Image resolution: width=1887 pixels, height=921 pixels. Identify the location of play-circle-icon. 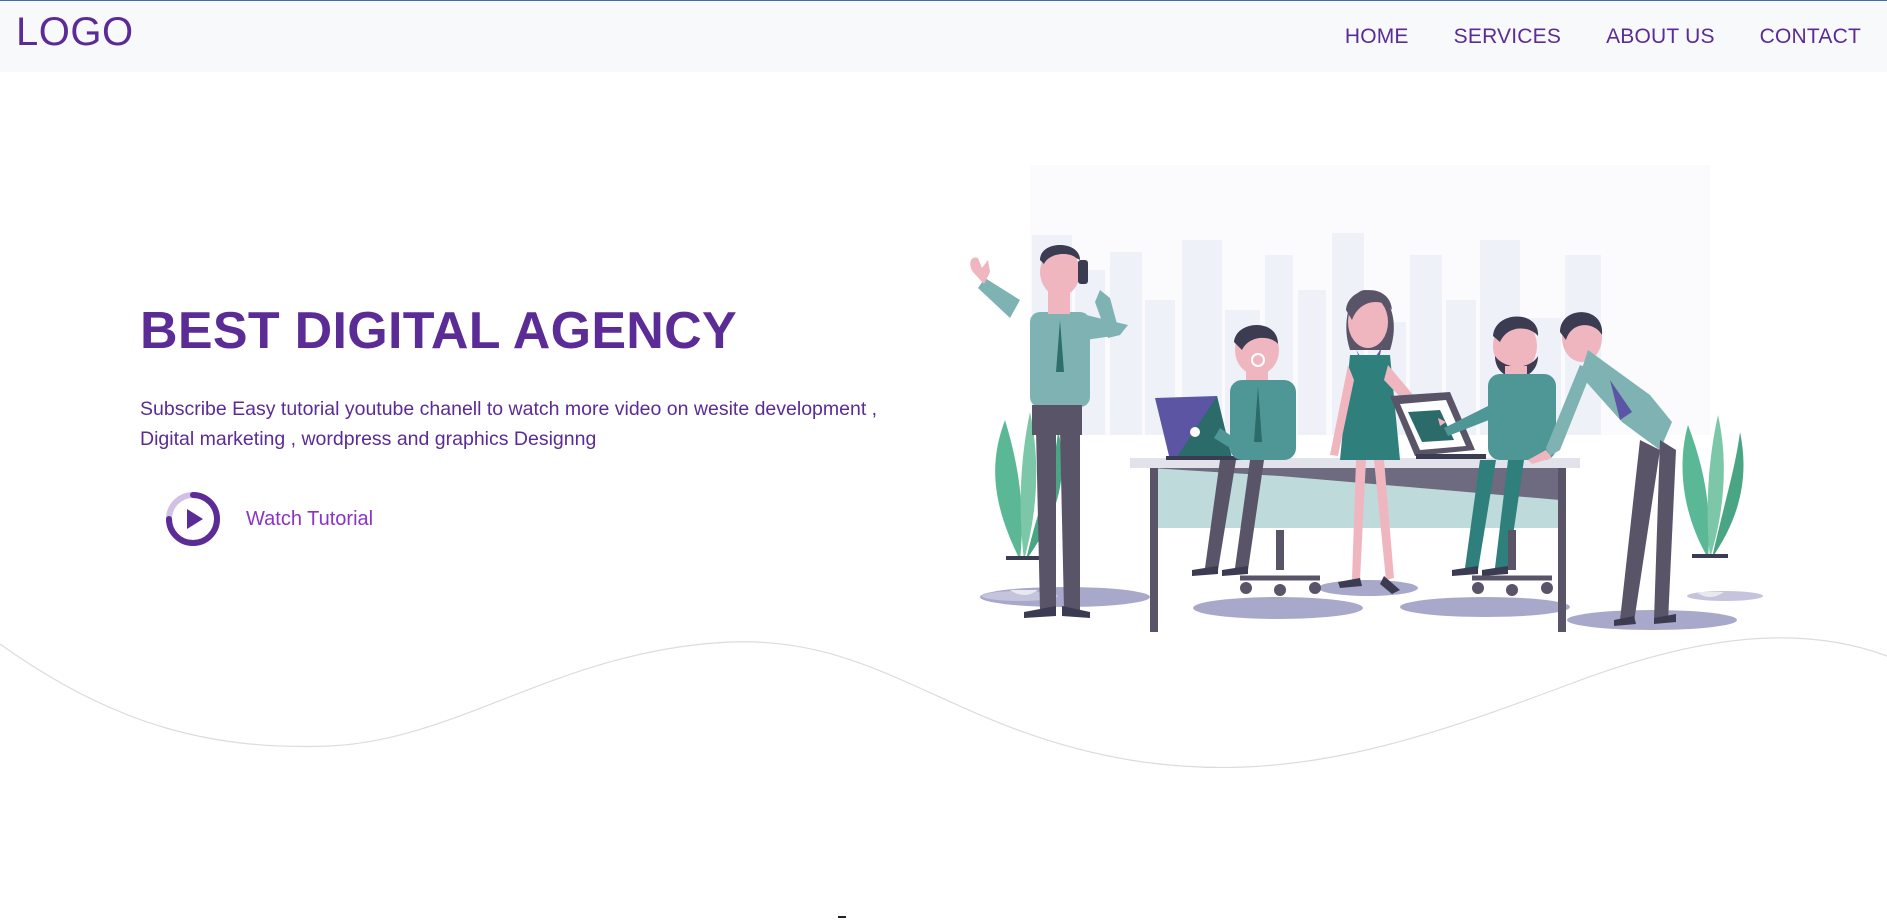
(193, 519).